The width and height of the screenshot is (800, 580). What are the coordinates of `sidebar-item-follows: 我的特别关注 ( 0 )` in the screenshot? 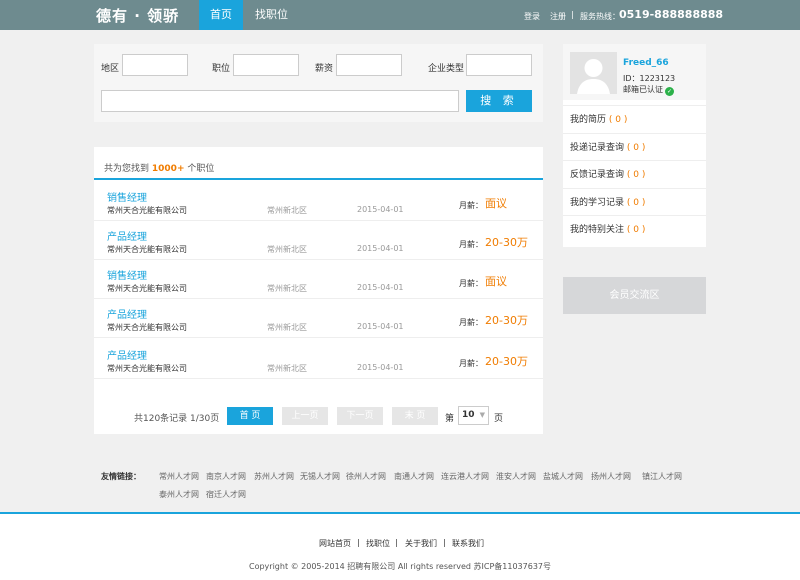 It's located at (634, 229).